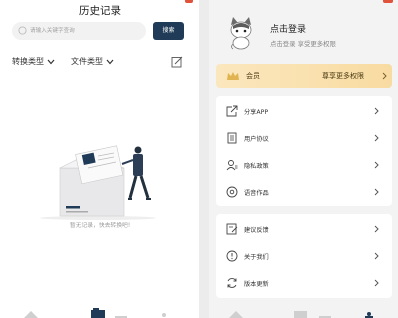 The height and width of the screenshot is (318, 398). What do you see at coordinates (256, 193) in the screenshot?
I see `menu-item-label: 语音作品` at bounding box center [256, 193].